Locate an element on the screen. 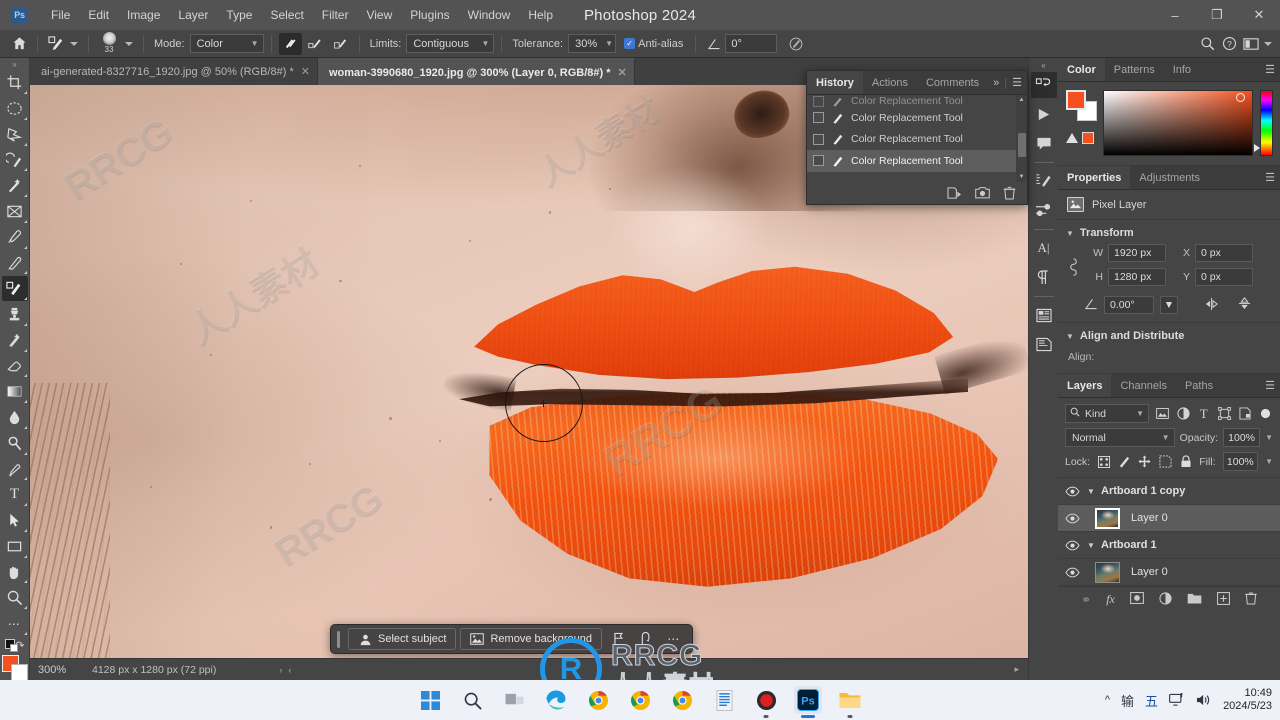 This screenshot has height=720, width=1280. scroll-up-icon: ▲ is located at coordinates (1022, 99).